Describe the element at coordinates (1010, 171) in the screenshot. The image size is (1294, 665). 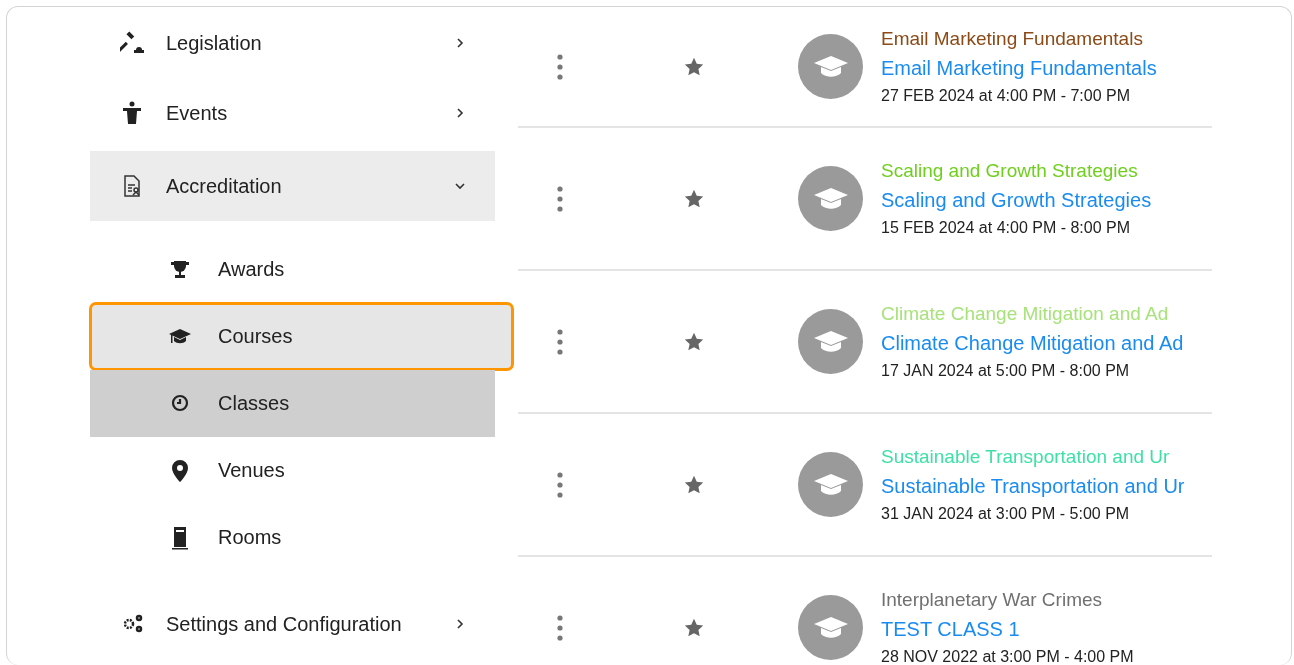
I see `course-category: Scaling and Growth Strategies` at that location.